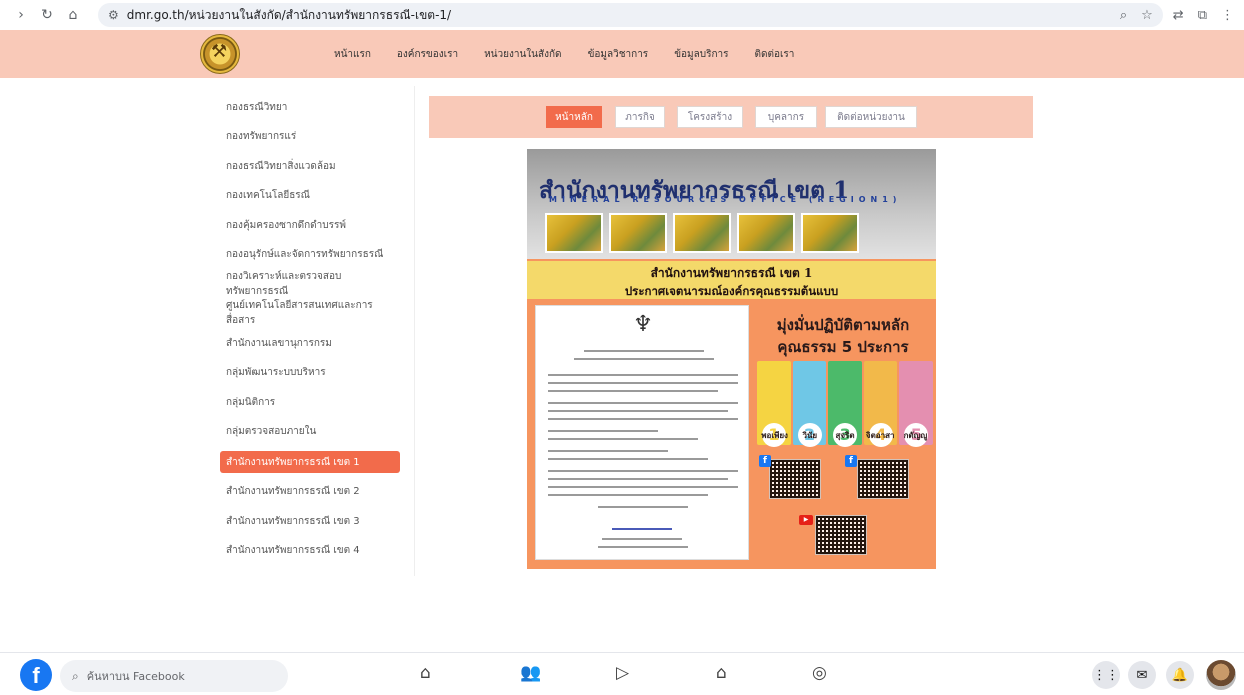 Image resolution: width=1244 pixels, height=695 pixels. I want to click on menu-grid-icon: ⋮⋮, so click(1106, 675).